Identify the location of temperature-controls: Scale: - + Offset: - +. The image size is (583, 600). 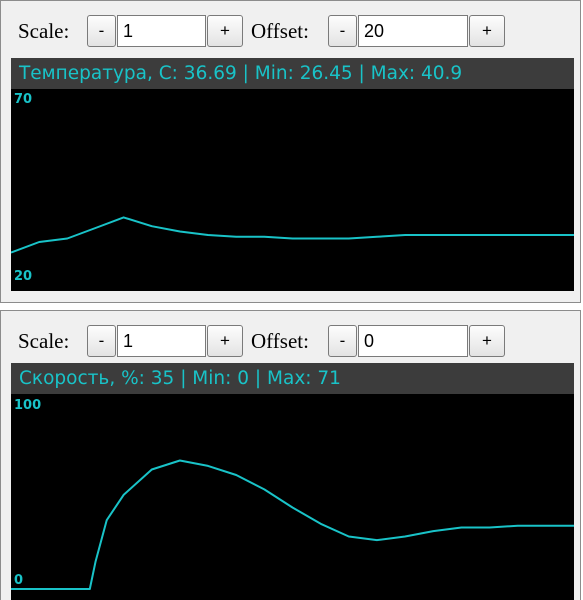
(290, 25).